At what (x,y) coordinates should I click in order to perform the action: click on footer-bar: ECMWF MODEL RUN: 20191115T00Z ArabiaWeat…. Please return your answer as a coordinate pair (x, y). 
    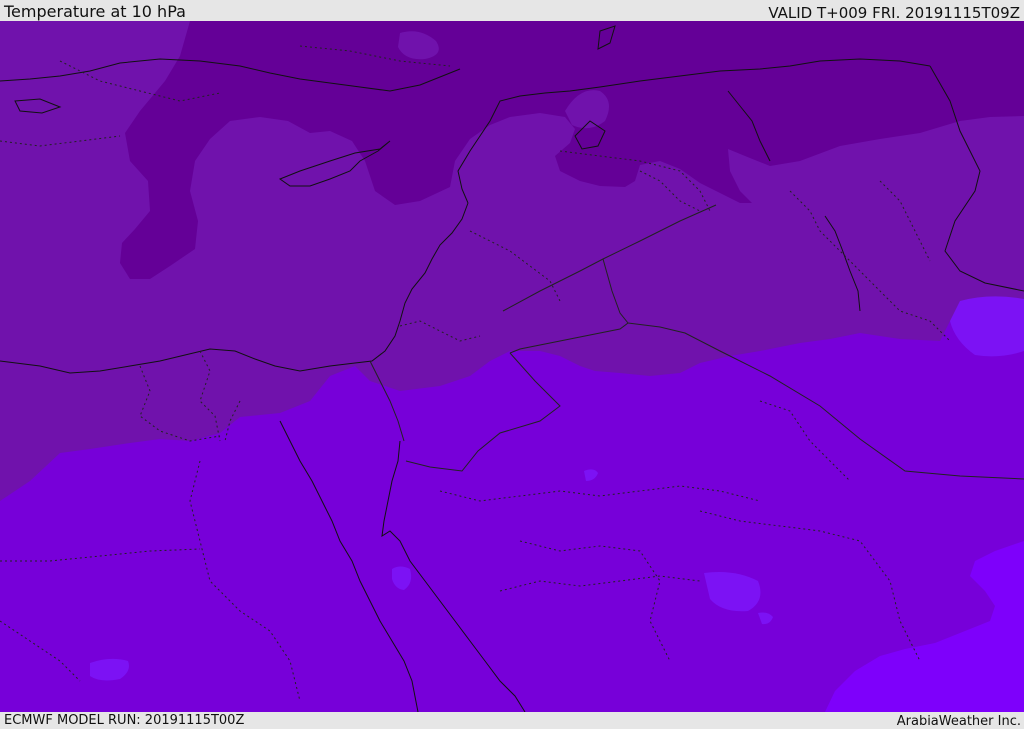
    Looking at the image, I should click on (512, 720).